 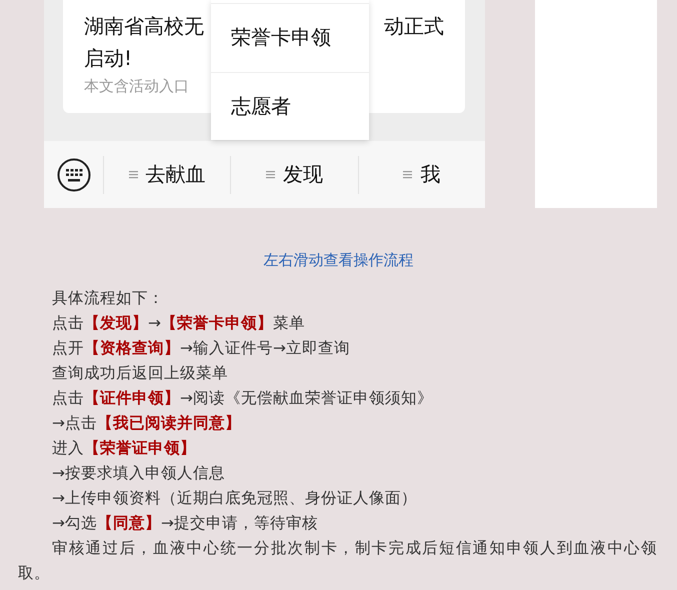 What do you see at coordinates (138, 473) in the screenshot?
I see `paragraph: →按要求填入申领人信息` at bounding box center [138, 473].